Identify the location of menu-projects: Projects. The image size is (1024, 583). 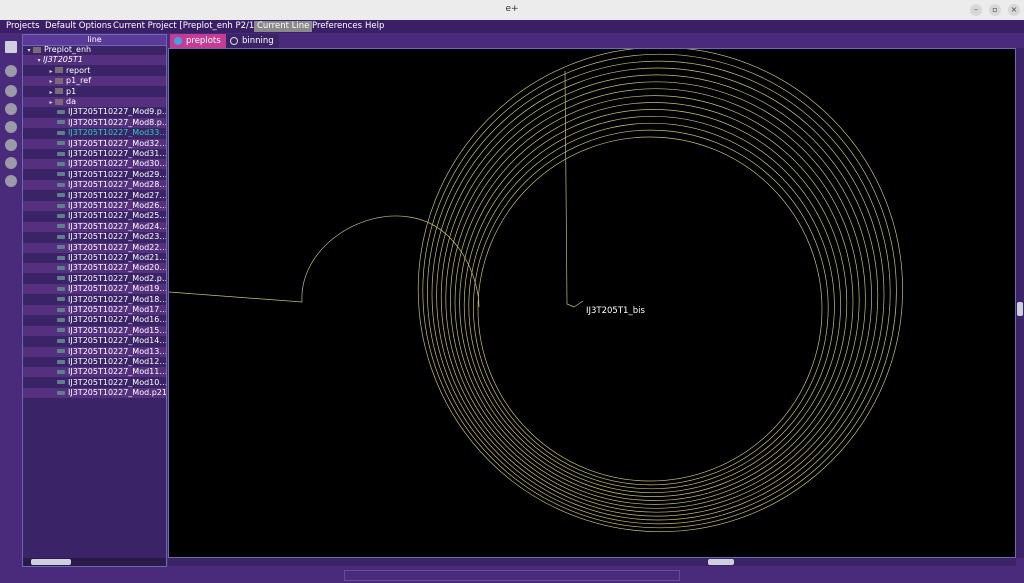
(23, 26).